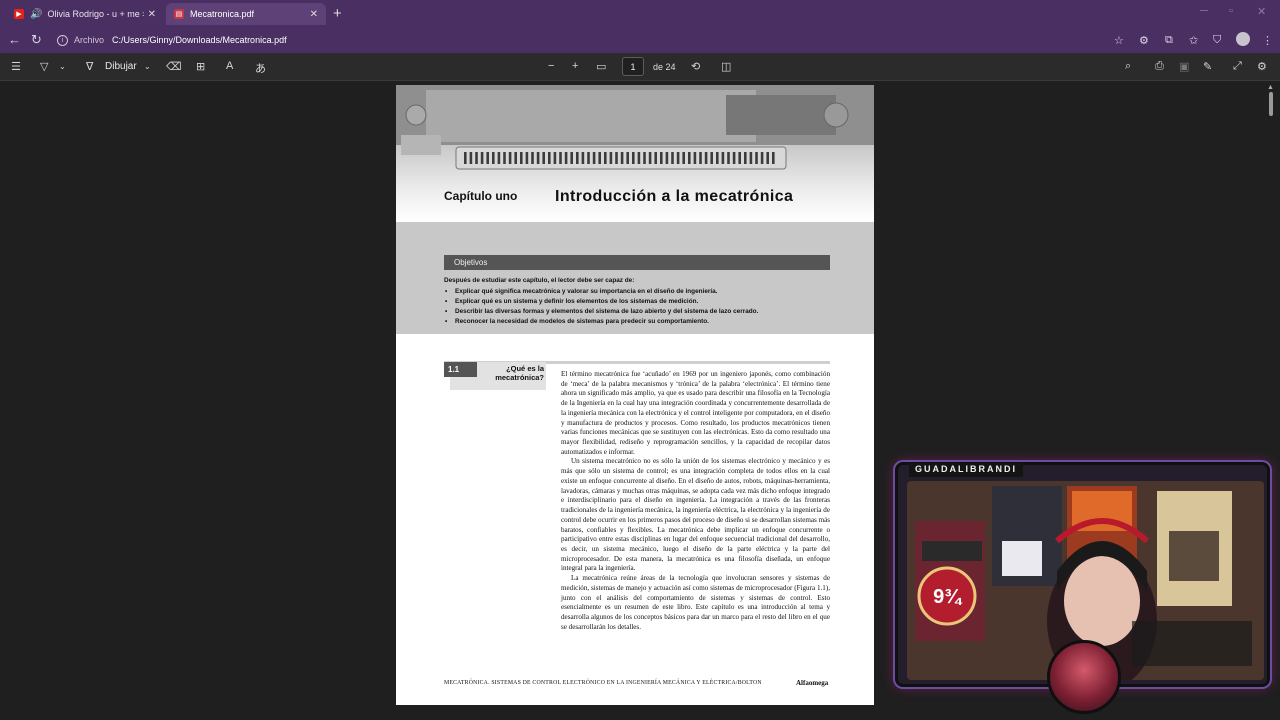 The image size is (1280, 720). What do you see at coordinates (1267, 40) in the screenshot?
I see `more-menu-icon: ⋮` at bounding box center [1267, 40].